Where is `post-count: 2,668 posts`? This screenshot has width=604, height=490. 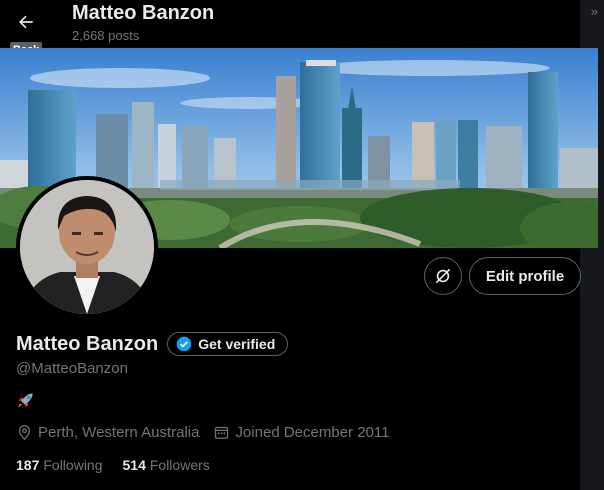 post-count: 2,668 posts is located at coordinates (106, 35).